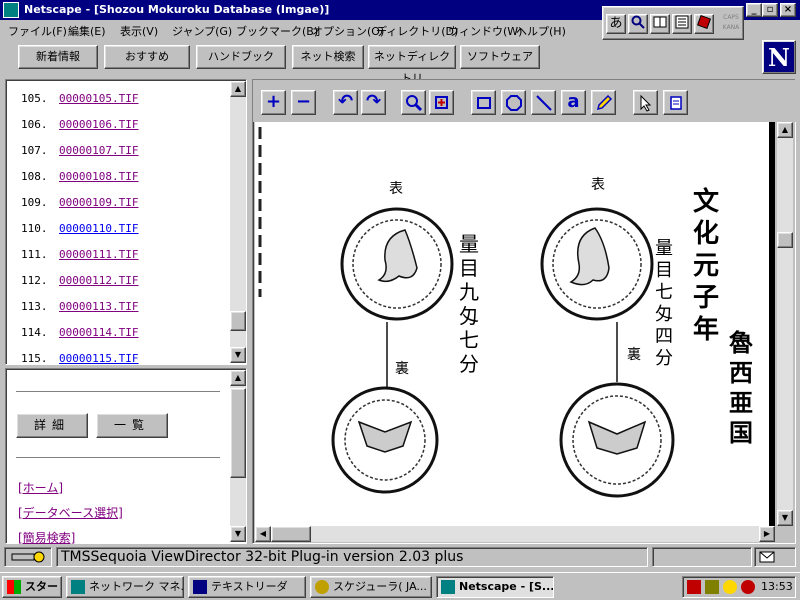  I want to click on scroll-right-arrow-icon: ▶, so click(767, 534).